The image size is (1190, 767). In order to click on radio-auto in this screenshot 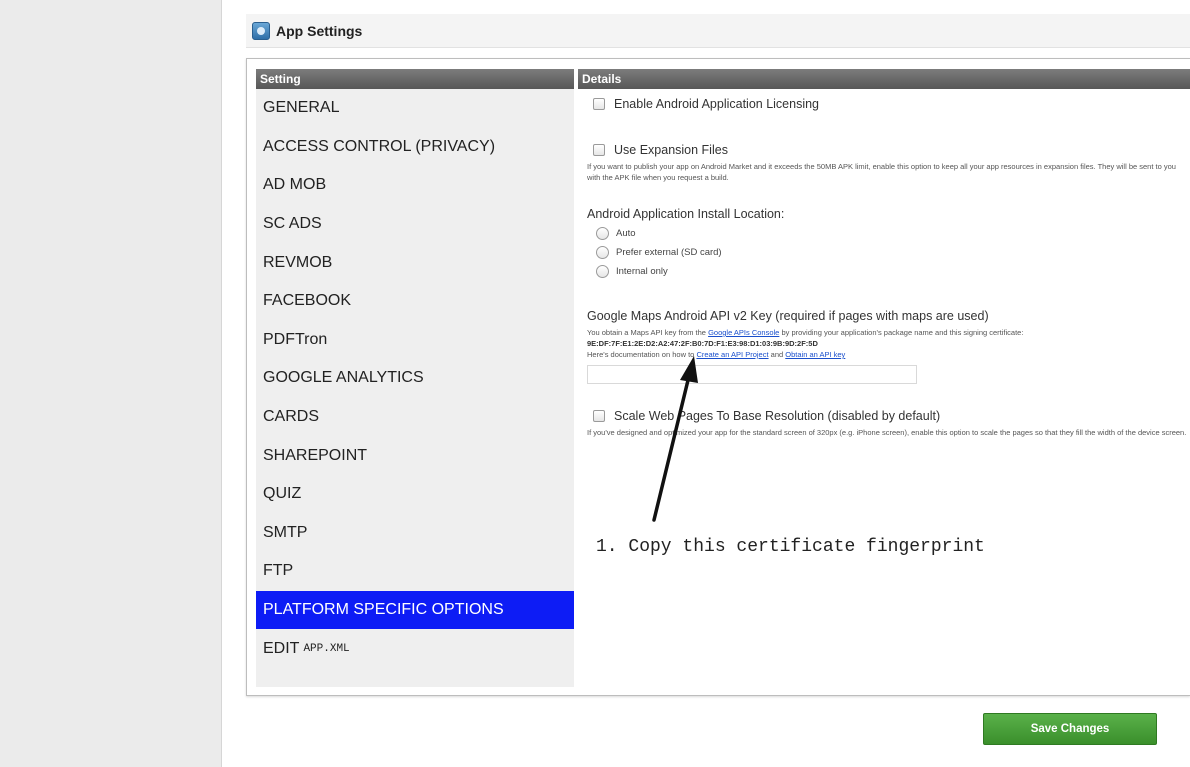, I will do `click(602, 233)`.